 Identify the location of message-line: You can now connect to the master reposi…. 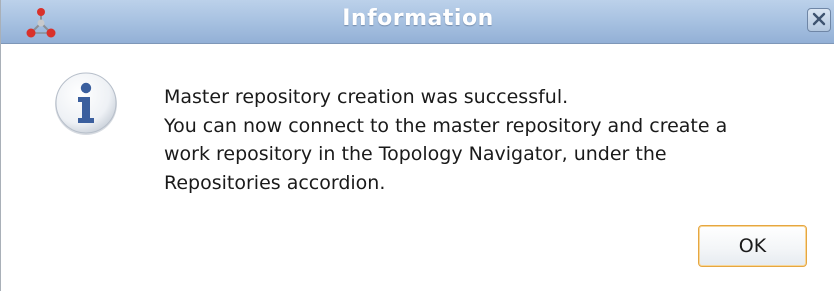
(446, 125).